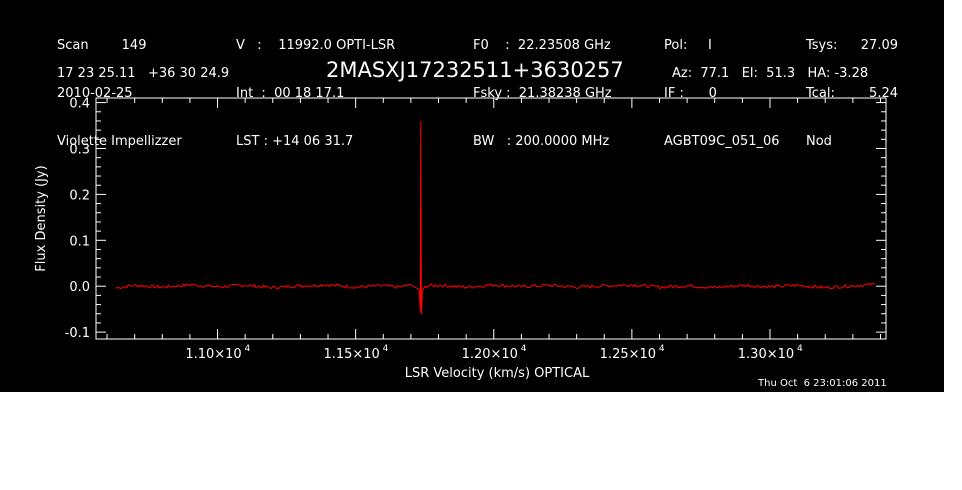 This screenshot has height=490, width=962. What do you see at coordinates (351, 354) in the screenshot?
I see `x-tick-label: 1.15×10` at bounding box center [351, 354].